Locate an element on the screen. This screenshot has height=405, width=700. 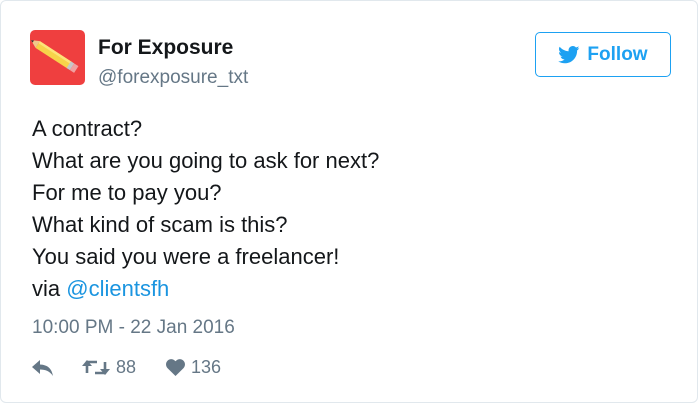
author-handle: @forexposure_txt is located at coordinates (173, 78).